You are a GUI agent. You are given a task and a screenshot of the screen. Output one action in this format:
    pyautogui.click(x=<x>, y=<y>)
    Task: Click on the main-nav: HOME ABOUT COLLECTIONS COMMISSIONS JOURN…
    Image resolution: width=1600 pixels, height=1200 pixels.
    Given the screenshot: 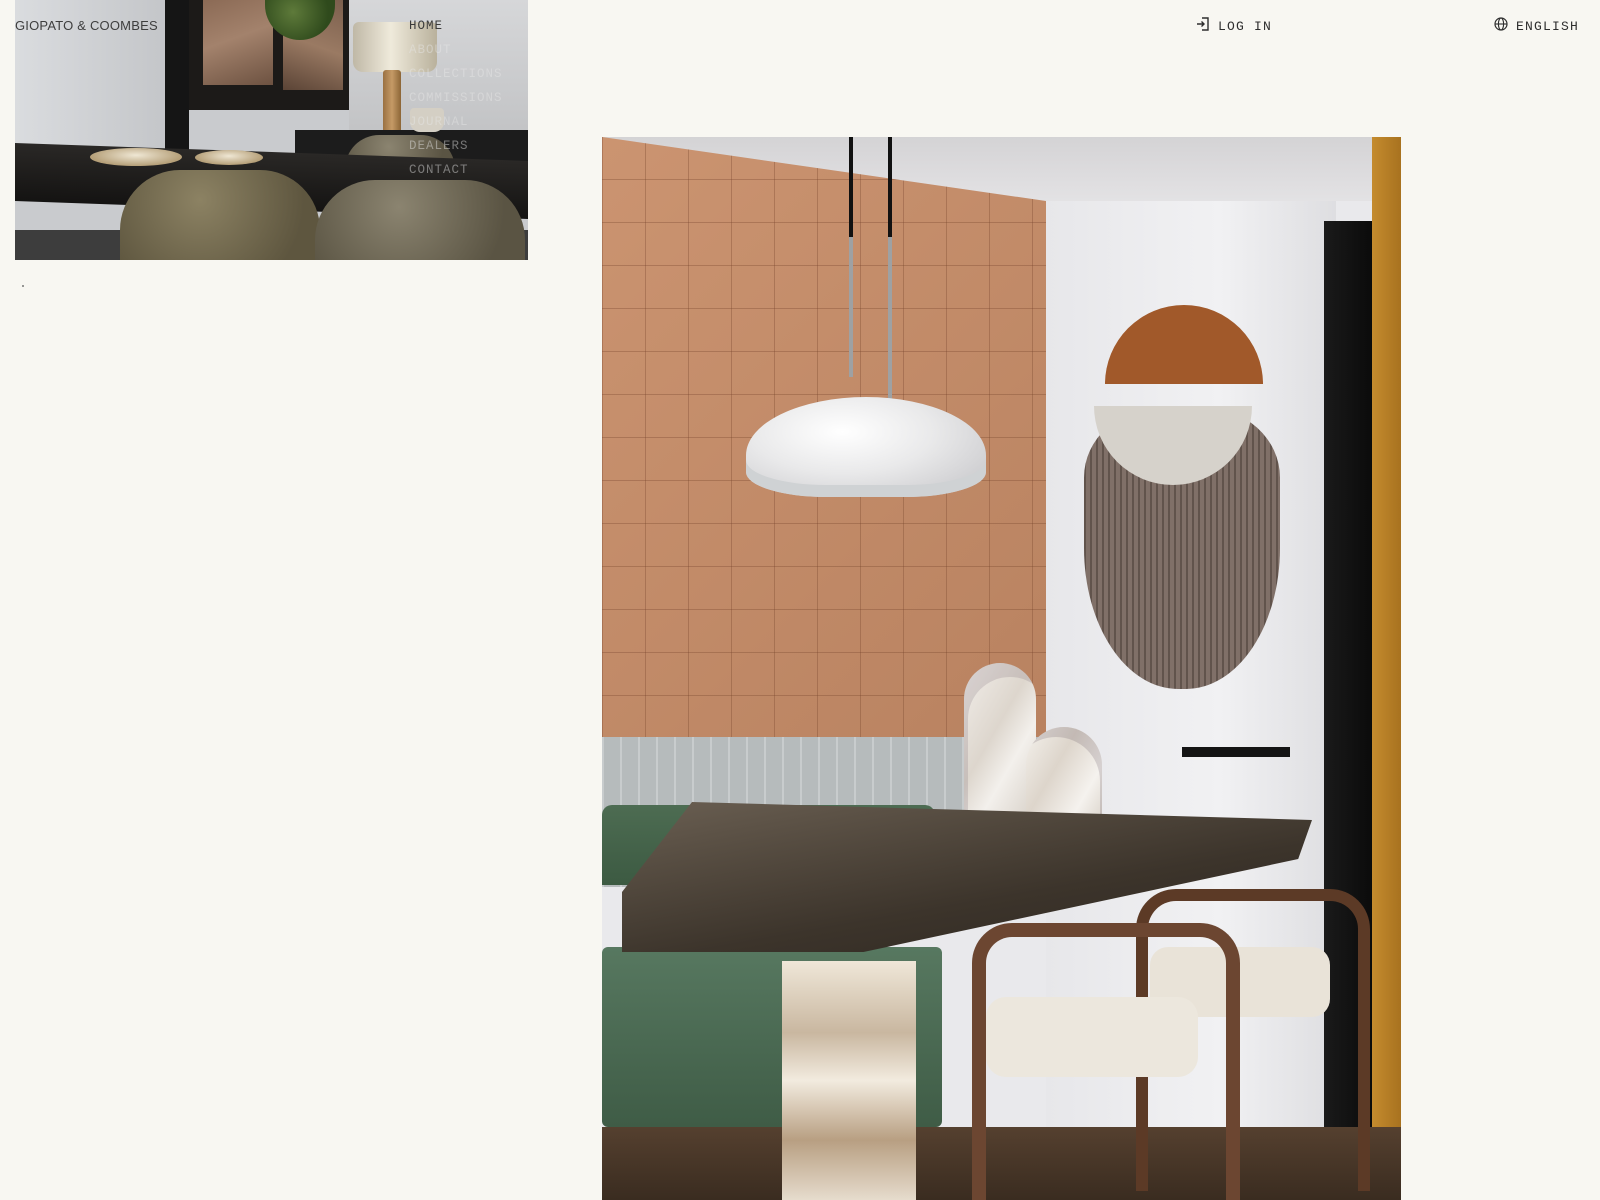 What is the action you would take?
    pyautogui.click(x=456, y=102)
    